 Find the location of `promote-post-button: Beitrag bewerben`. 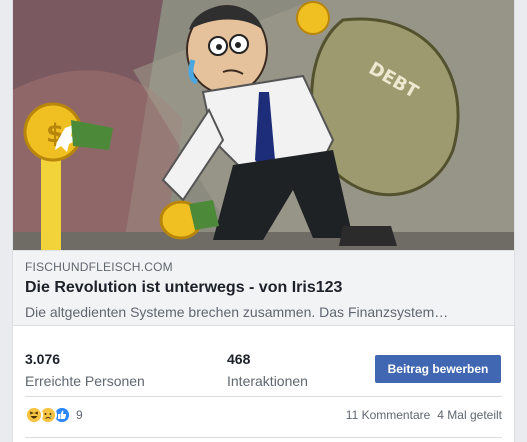

promote-post-button: Beitrag bewerben is located at coordinates (438, 369).